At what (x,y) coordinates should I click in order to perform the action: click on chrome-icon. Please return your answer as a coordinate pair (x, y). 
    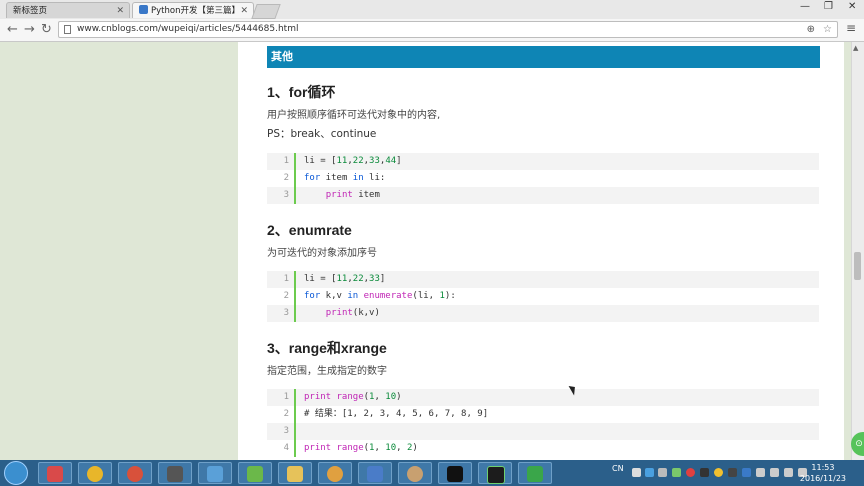
    Looking at the image, I should click on (95, 474).